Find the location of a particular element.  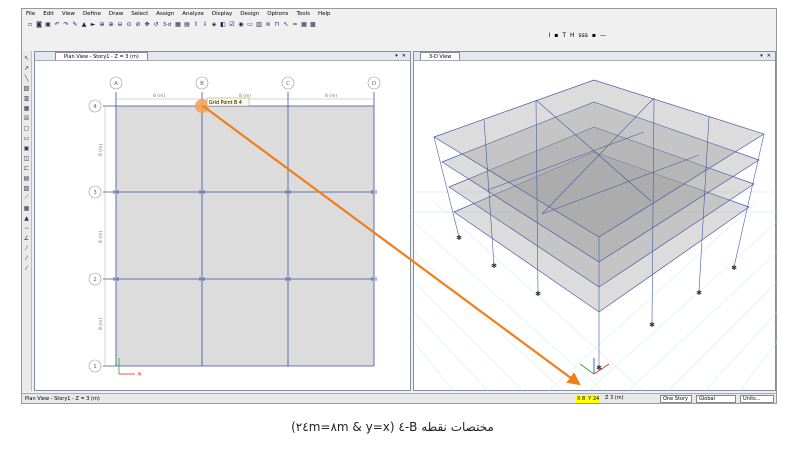

pan-icon: ✥ is located at coordinates (147, 25).